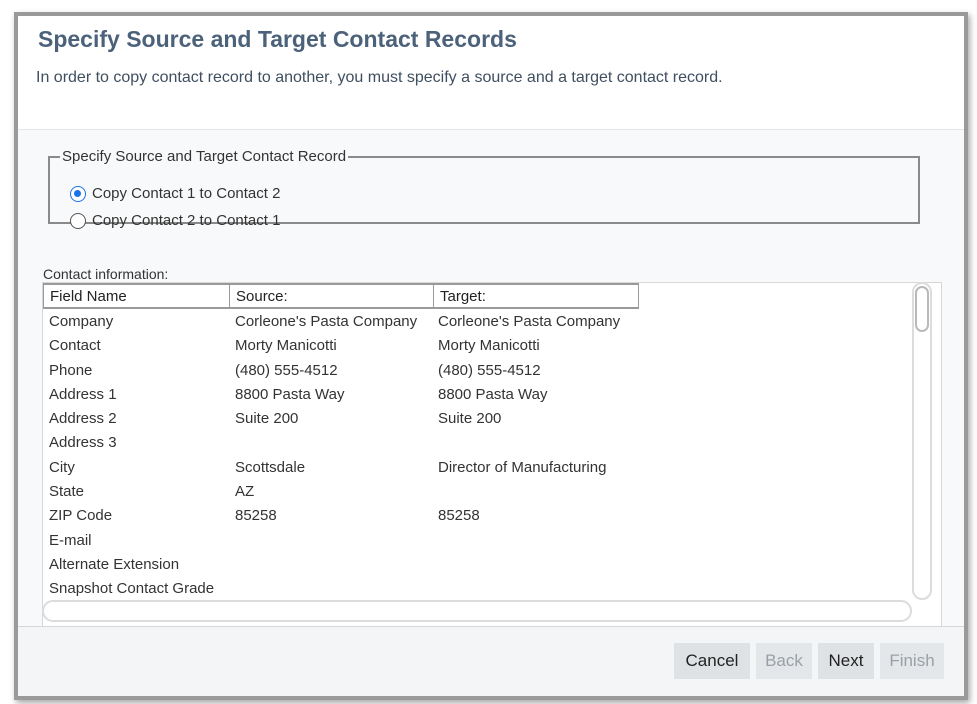 The width and height of the screenshot is (977, 704). I want to click on source-cell: Morty Manicotti, so click(286, 346).